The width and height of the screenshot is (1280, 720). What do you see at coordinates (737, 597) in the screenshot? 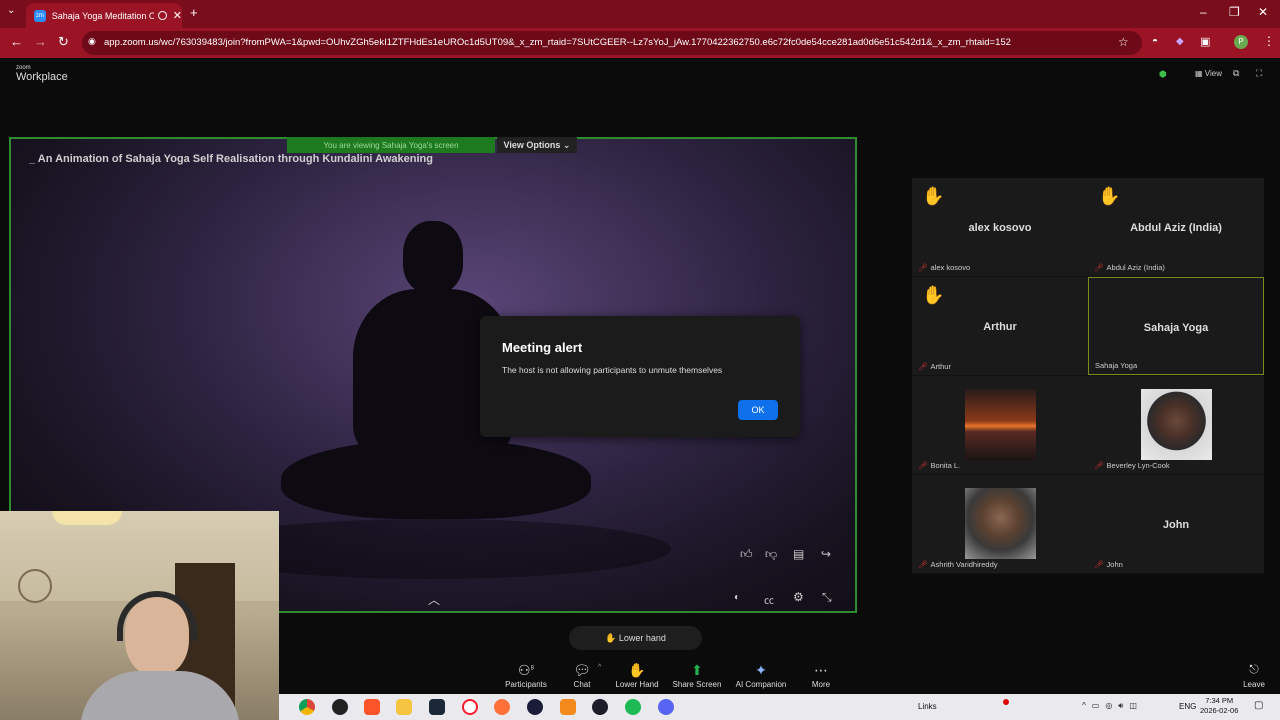
I see `record-icon: ◐` at bounding box center [737, 597].